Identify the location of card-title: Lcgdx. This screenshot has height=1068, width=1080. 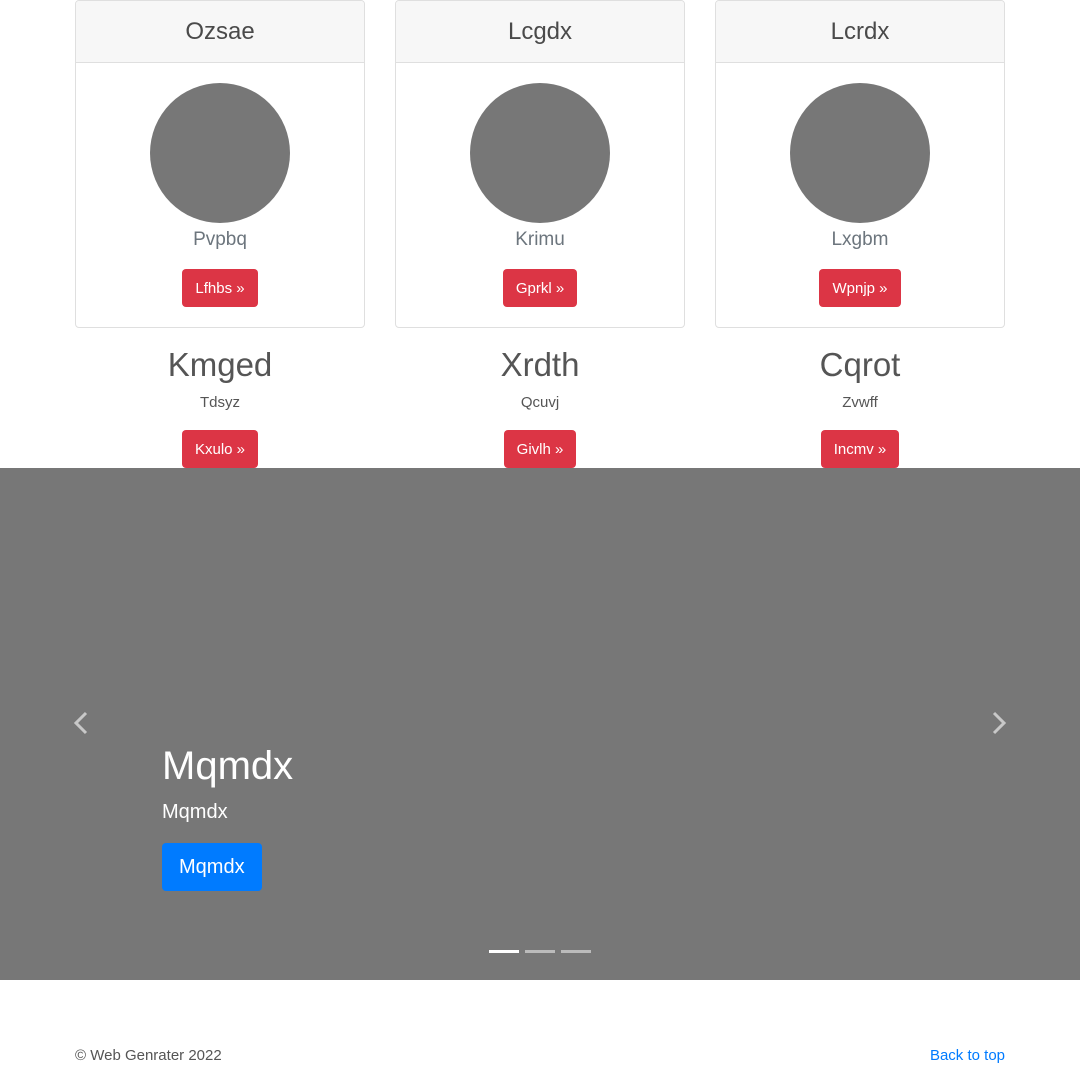
(540, 32).